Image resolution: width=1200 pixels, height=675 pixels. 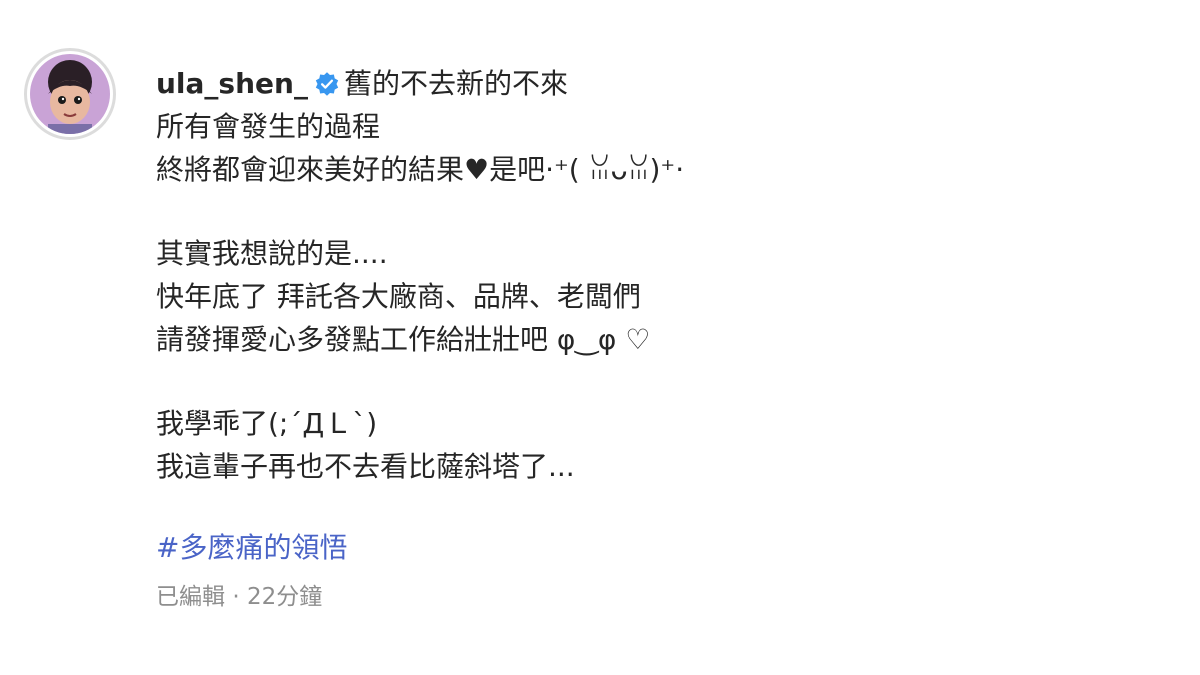 What do you see at coordinates (190, 597) in the screenshot?
I see `edited-label: 已編輯` at bounding box center [190, 597].